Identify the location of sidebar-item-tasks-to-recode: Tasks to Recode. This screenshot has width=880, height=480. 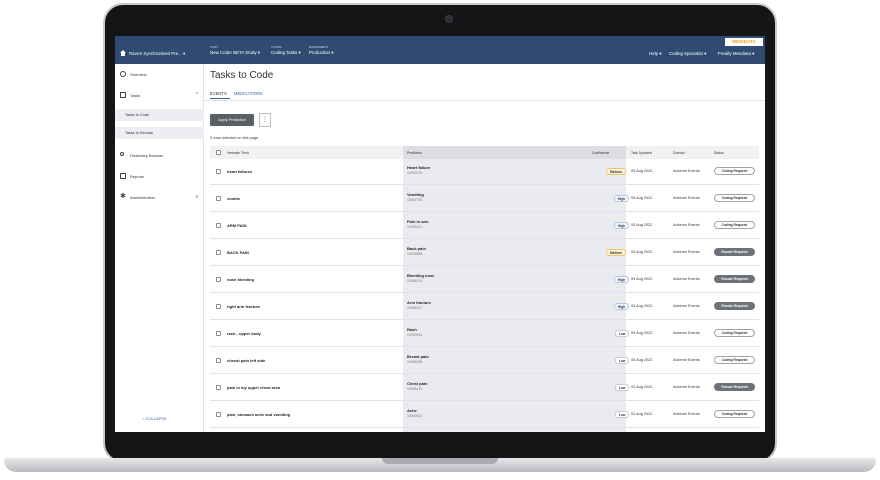
(159, 133).